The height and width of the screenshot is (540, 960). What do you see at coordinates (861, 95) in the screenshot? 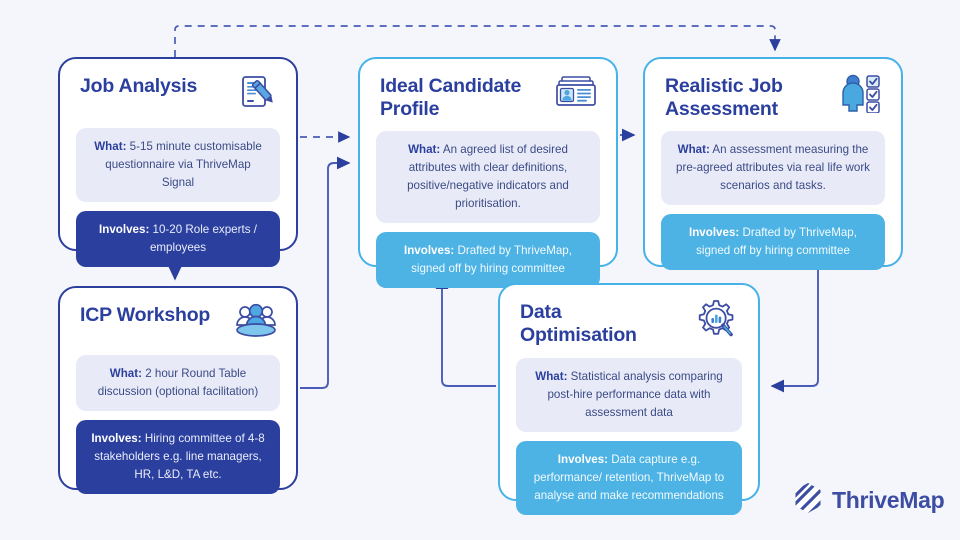
I see `person-checklist-icon` at bounding box center [861, 95].